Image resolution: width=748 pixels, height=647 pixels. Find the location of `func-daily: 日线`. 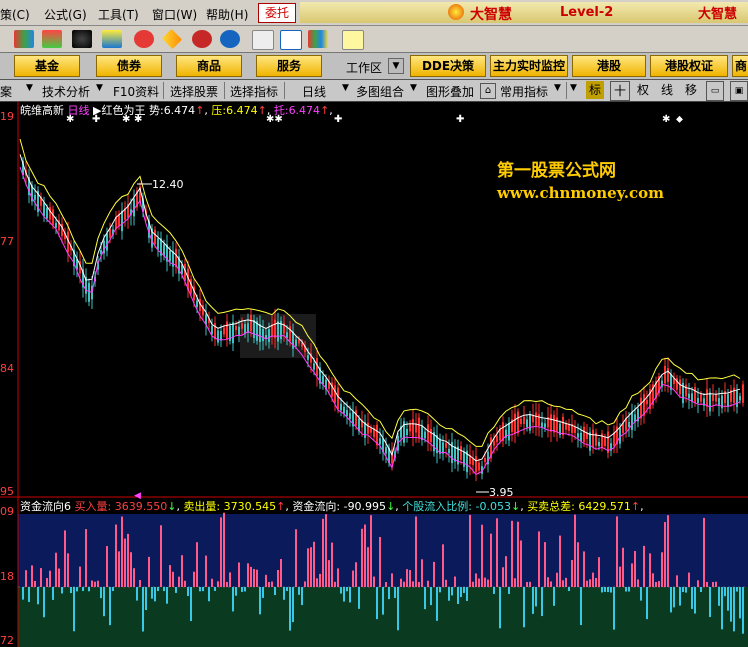

func-daily: 日线 is located at coordinates (314, 91).